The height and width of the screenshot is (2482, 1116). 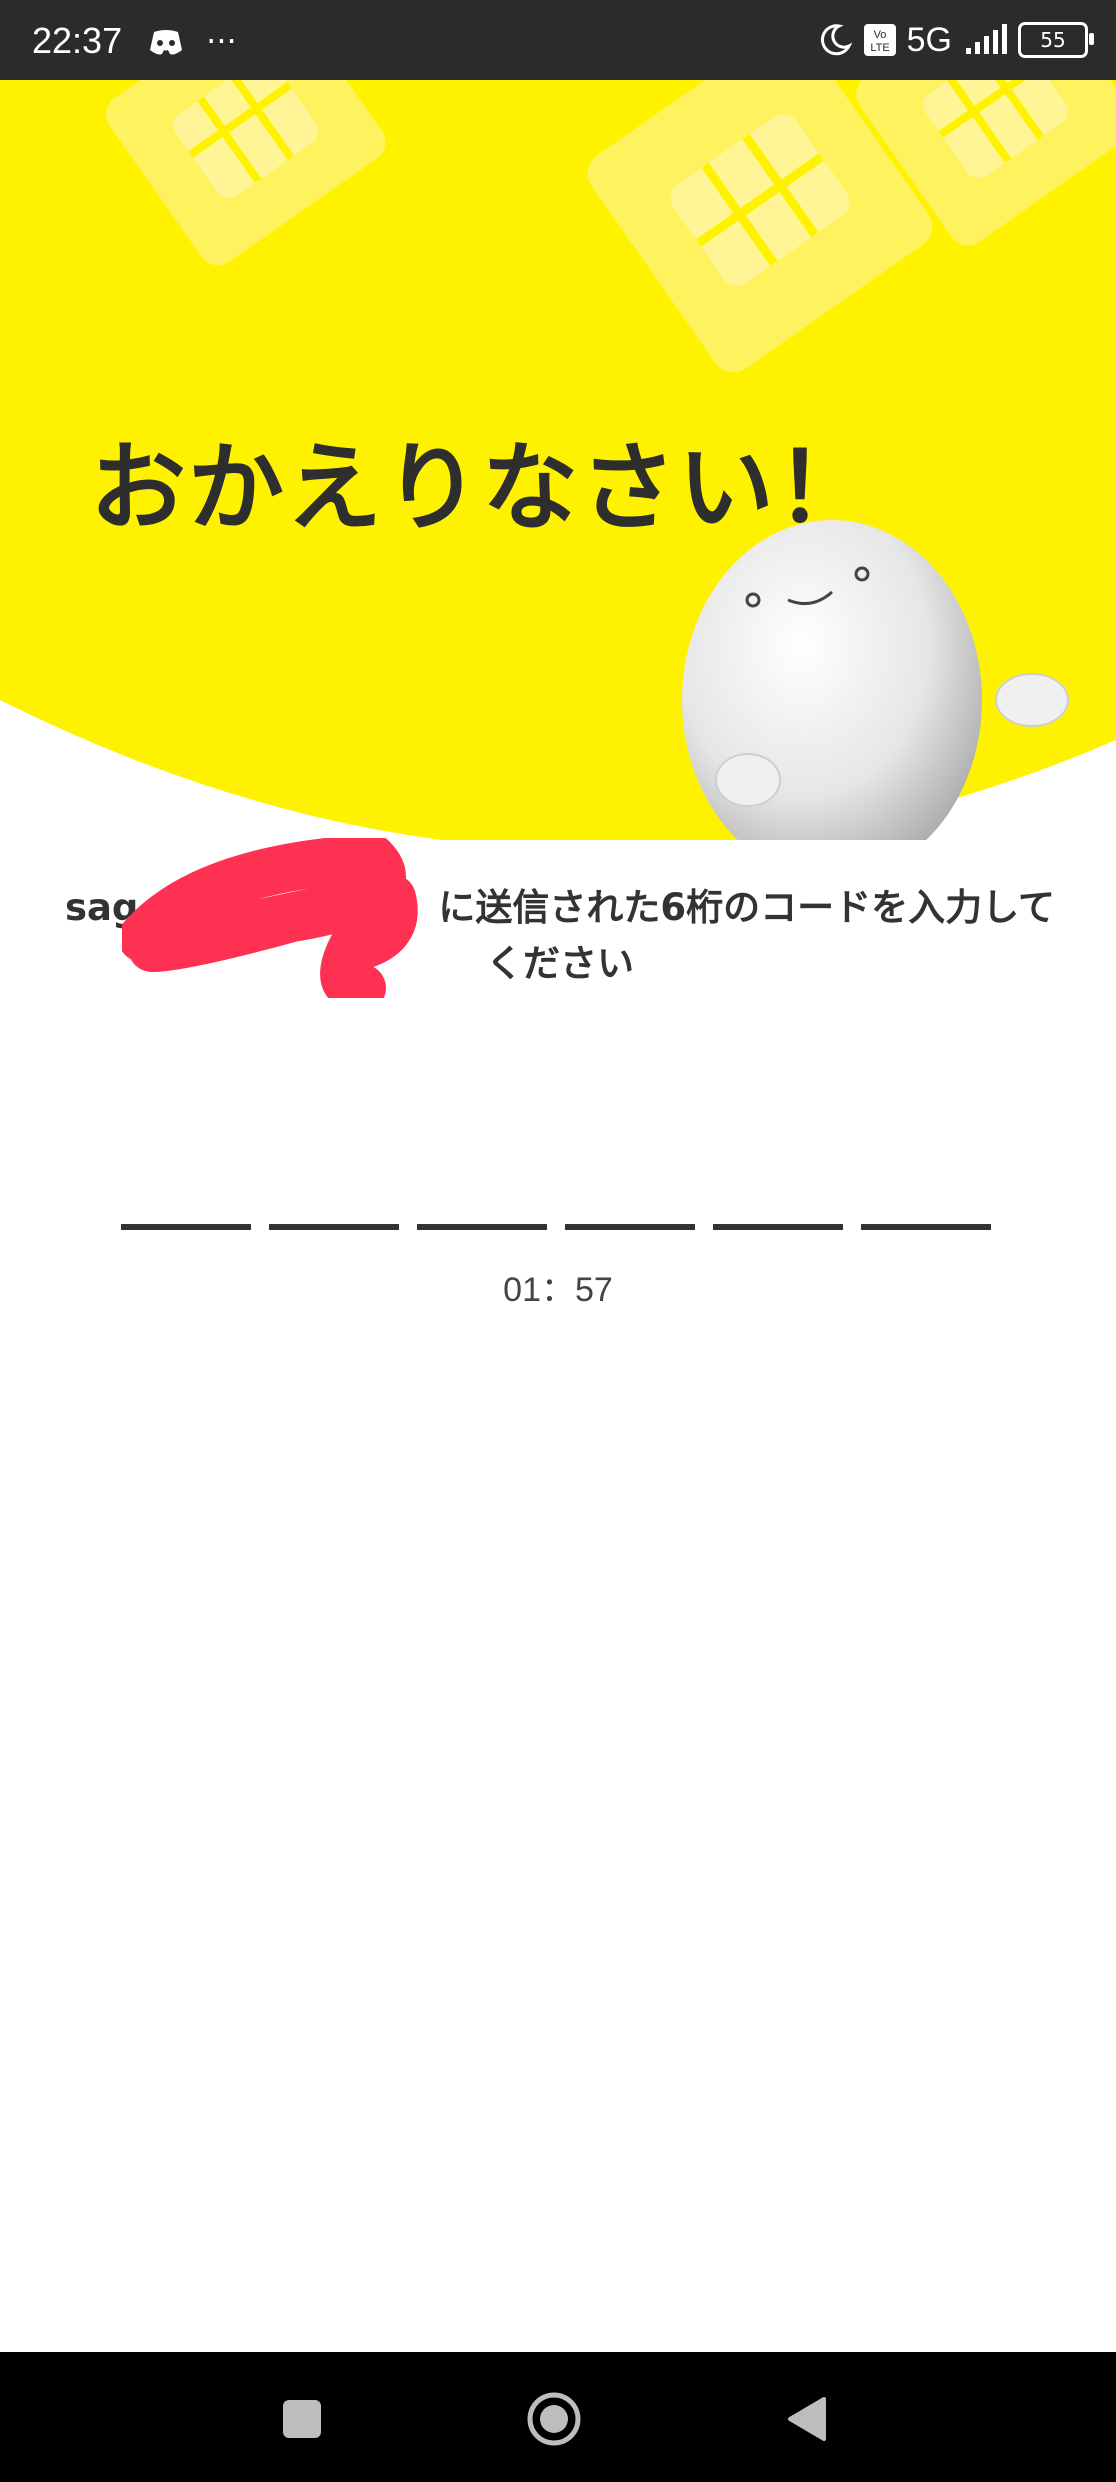 What do you see at coordinates (986, 39) in the screenshot?
I see `signal-icon` at bounding box center [986, 39].